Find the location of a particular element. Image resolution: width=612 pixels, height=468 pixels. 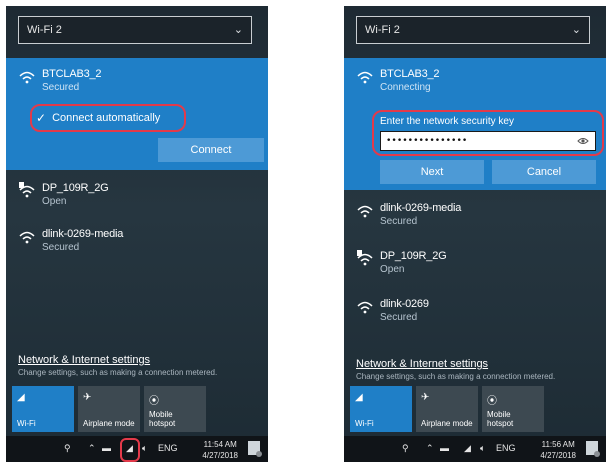

network-name: dlink-0269 is located at coordinates (404, 304).